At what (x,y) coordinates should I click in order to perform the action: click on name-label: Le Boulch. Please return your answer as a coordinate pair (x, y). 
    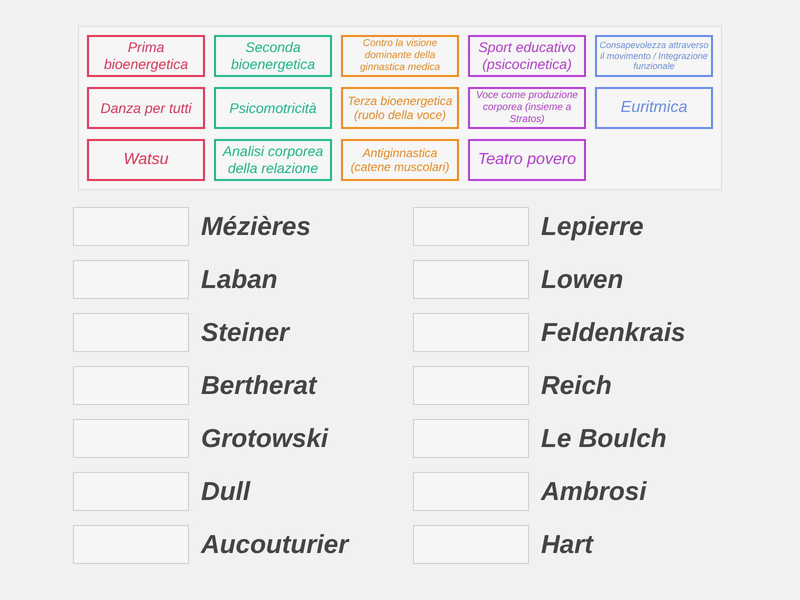
    Looking at the image, I should click on (604, 438).